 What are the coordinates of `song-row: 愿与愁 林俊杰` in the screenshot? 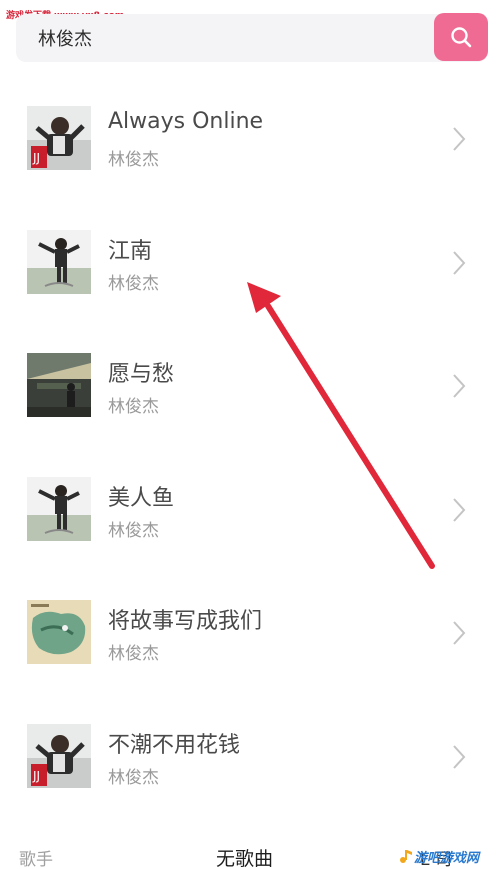 It's located at (249, 384).